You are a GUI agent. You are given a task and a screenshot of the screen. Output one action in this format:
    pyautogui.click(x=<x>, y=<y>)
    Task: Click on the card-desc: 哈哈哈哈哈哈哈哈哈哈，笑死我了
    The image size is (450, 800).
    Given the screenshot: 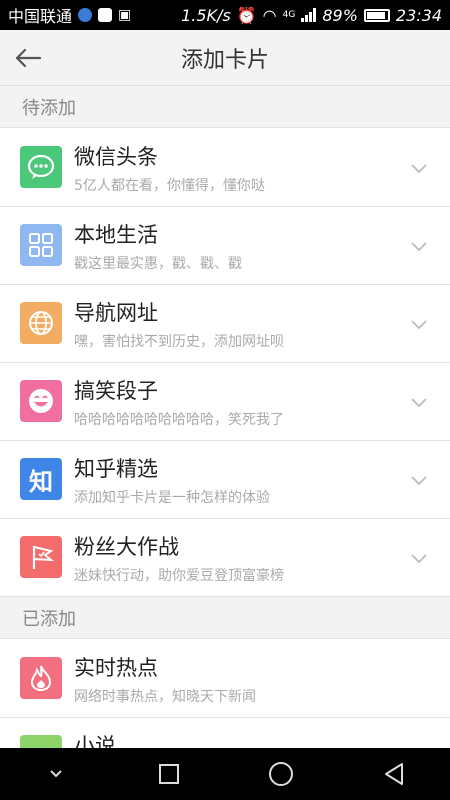 What is the action you would take?
    pyautogui.click(x=179, y=420)
    